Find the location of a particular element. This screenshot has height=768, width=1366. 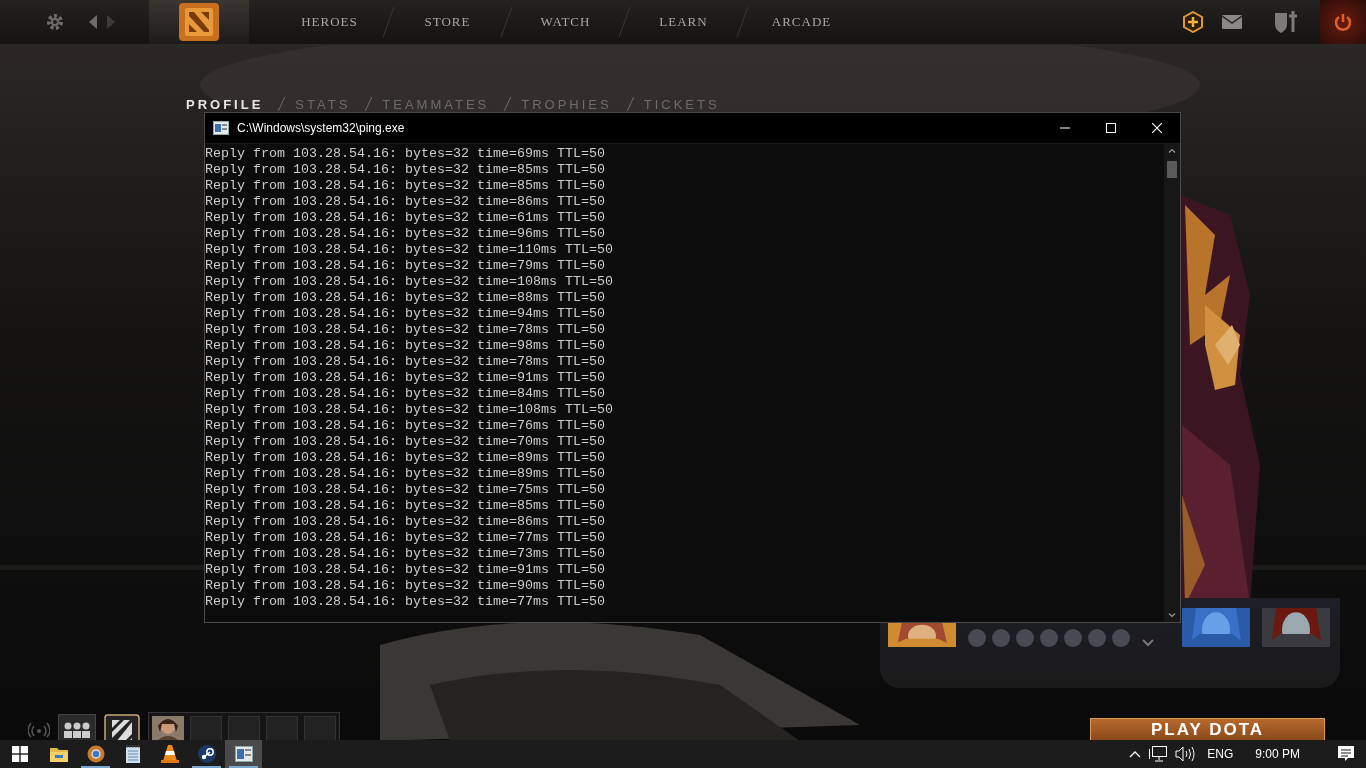

power-icon is located at coordinates (1343, 22).